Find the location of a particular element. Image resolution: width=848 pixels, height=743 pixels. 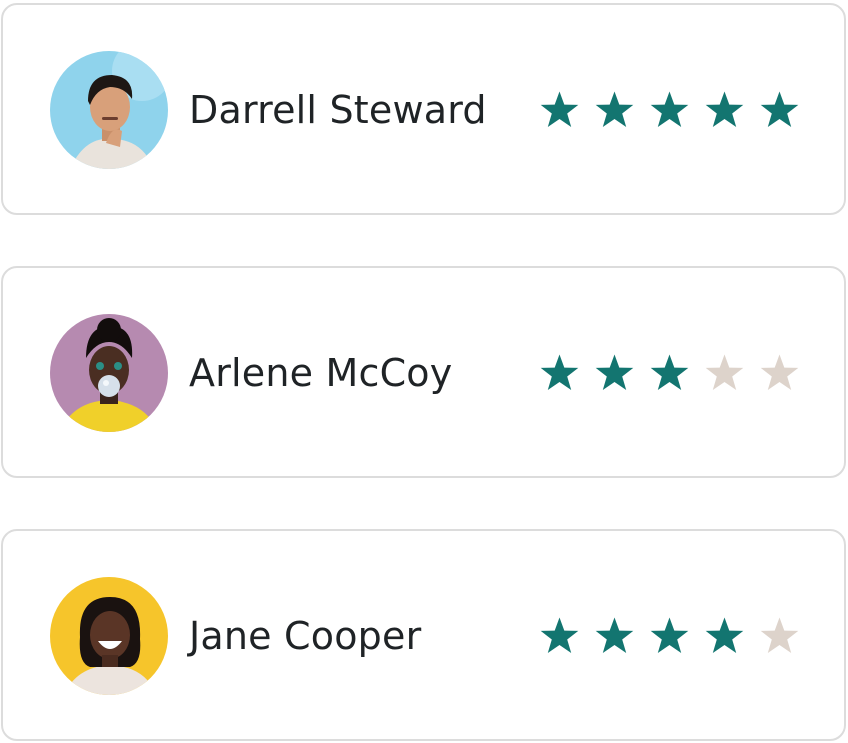

avatar-image-jane is located at coordinates (109, 636).